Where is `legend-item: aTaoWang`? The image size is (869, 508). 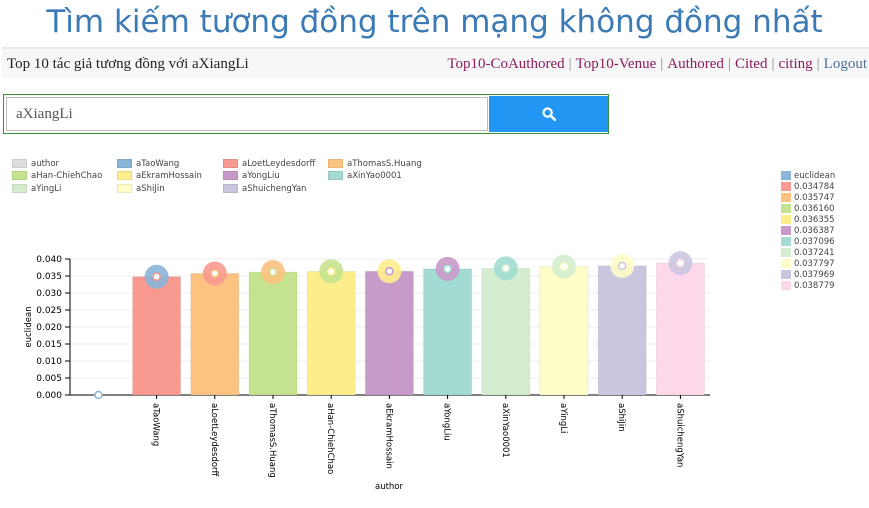
legend-item: aTaoWang is located at coordinates (148, 164).